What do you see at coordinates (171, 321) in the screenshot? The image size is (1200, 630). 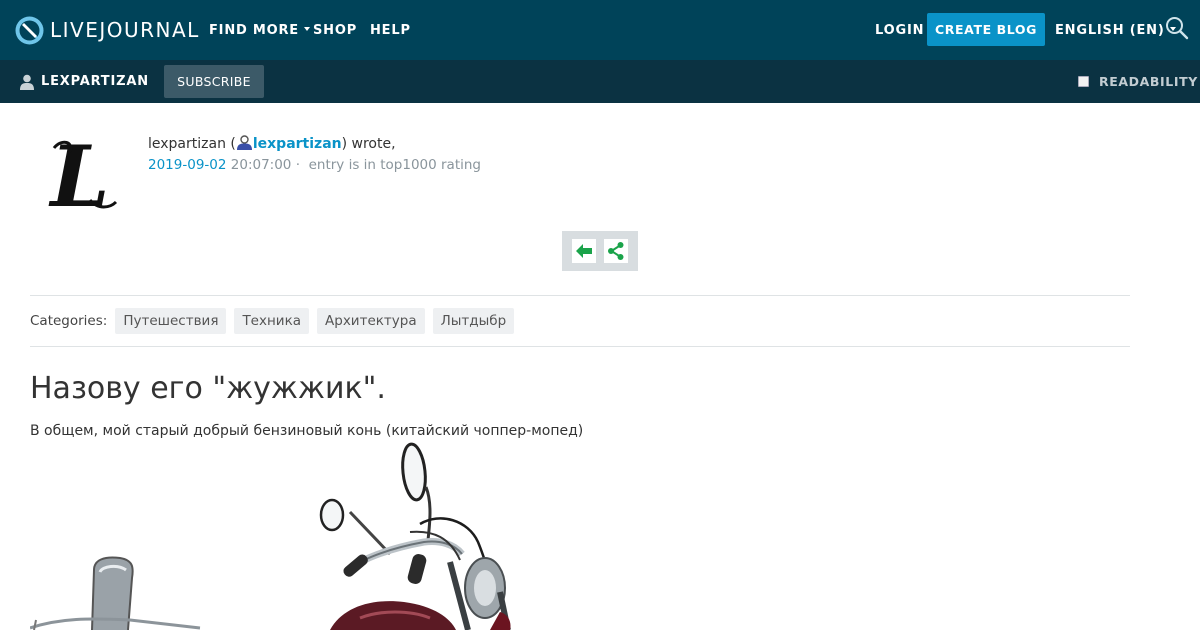 I see `category-tag: Путешествия` at bounding box center [171, 321].